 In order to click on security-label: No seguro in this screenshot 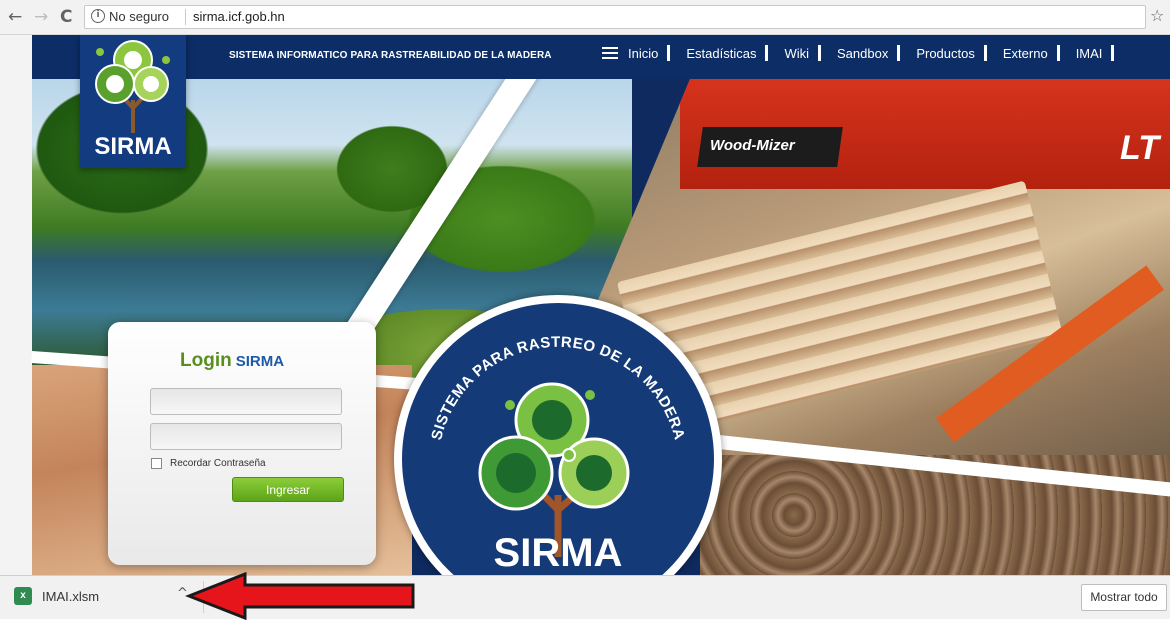, I will do `click(139, 16)`.